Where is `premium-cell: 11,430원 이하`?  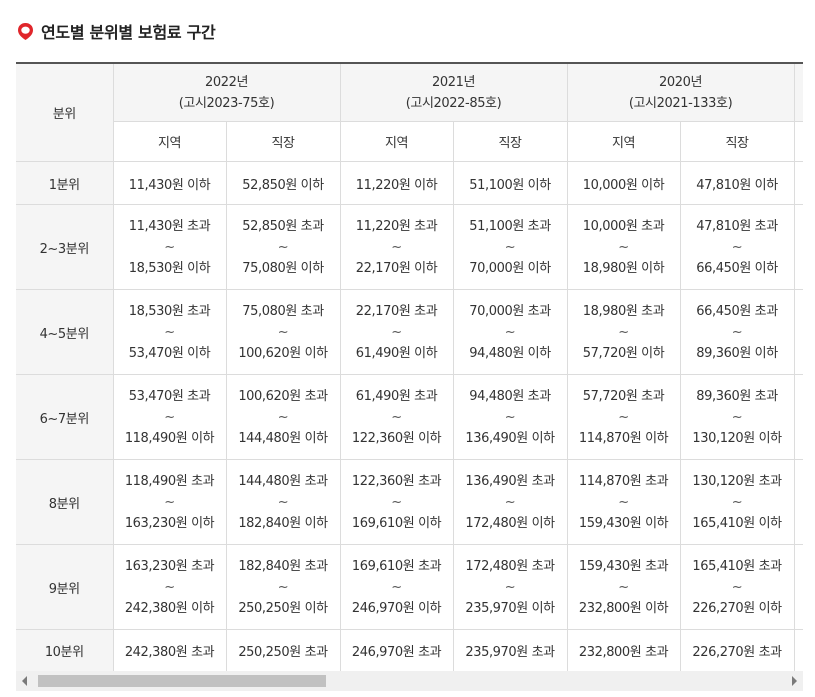 premium-cell: 11,430원 이하 is located at coordinates (169, 183).